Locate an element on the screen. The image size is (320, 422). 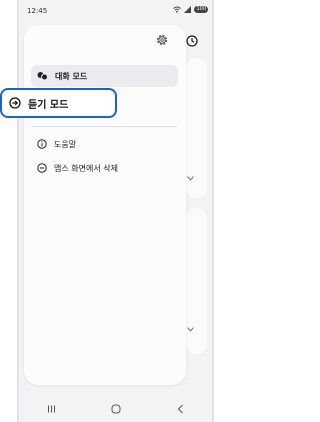
menu-item-label: 도움말 is located at coordinates (65, 144).